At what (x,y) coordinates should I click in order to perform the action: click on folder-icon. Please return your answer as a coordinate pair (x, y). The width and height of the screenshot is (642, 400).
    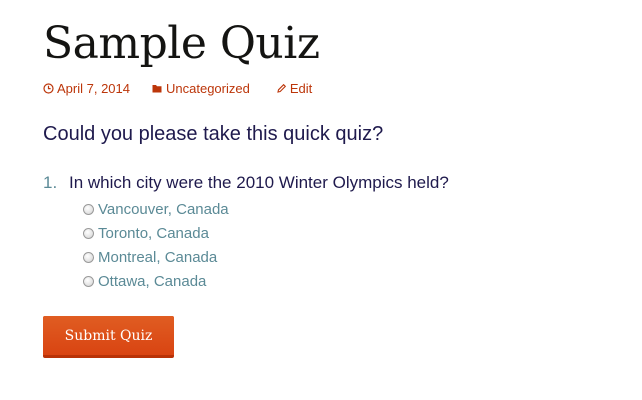
    Looking at the image, I should click on (157, 88).